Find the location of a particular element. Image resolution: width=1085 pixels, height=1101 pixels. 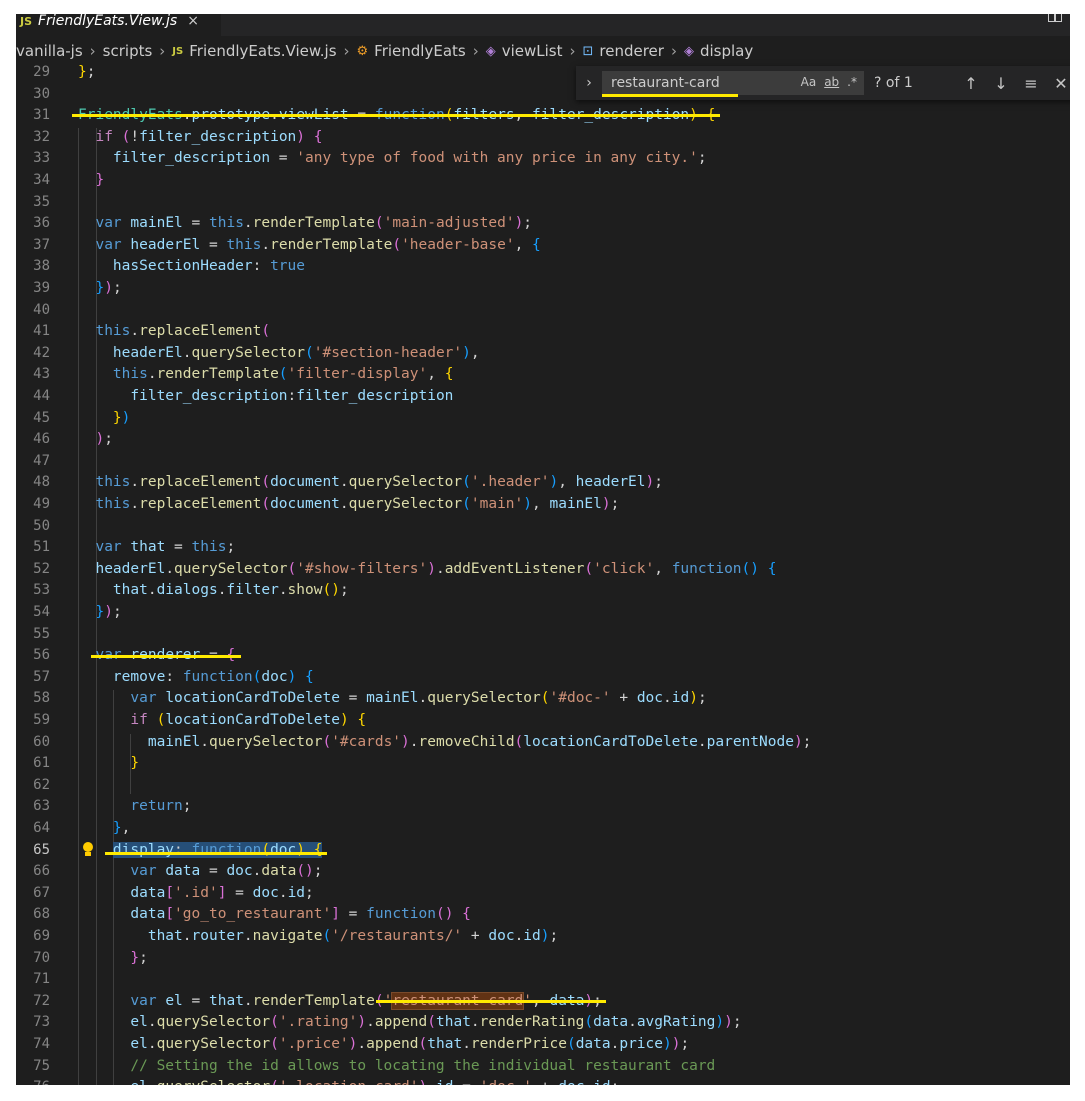

close-icon: × is located at coordinates (193, 21).